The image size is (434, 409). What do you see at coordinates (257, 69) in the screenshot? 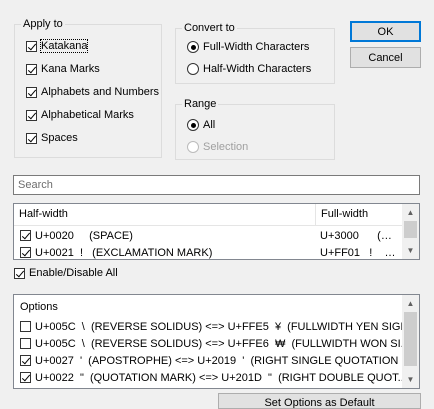
I see `radio-label: Half-Width Characters` at bounding box center [257, 69].